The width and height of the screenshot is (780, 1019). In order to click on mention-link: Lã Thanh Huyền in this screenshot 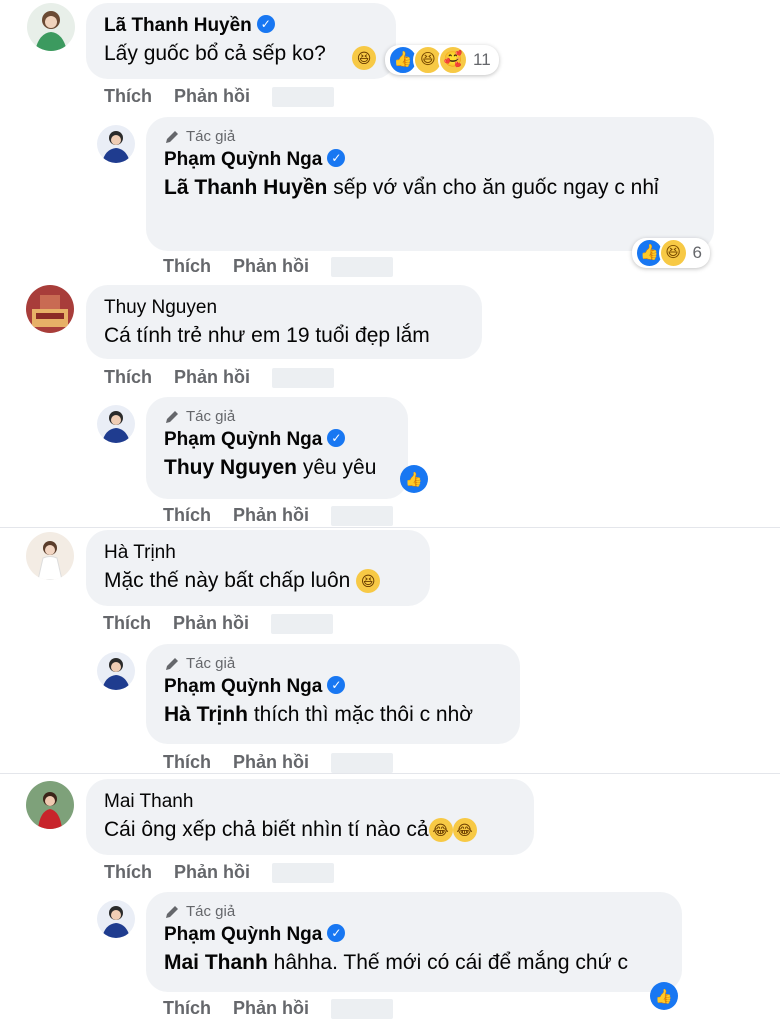, I will do `click(245, 187)`.